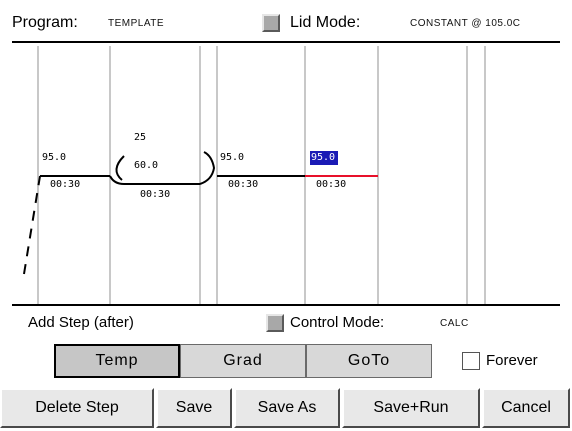 This screenshot has width=572, height=431. Describe the element at coordinates (337, 322) in the screenshot. I see `control-mode-label: Control Mode:` at that location.